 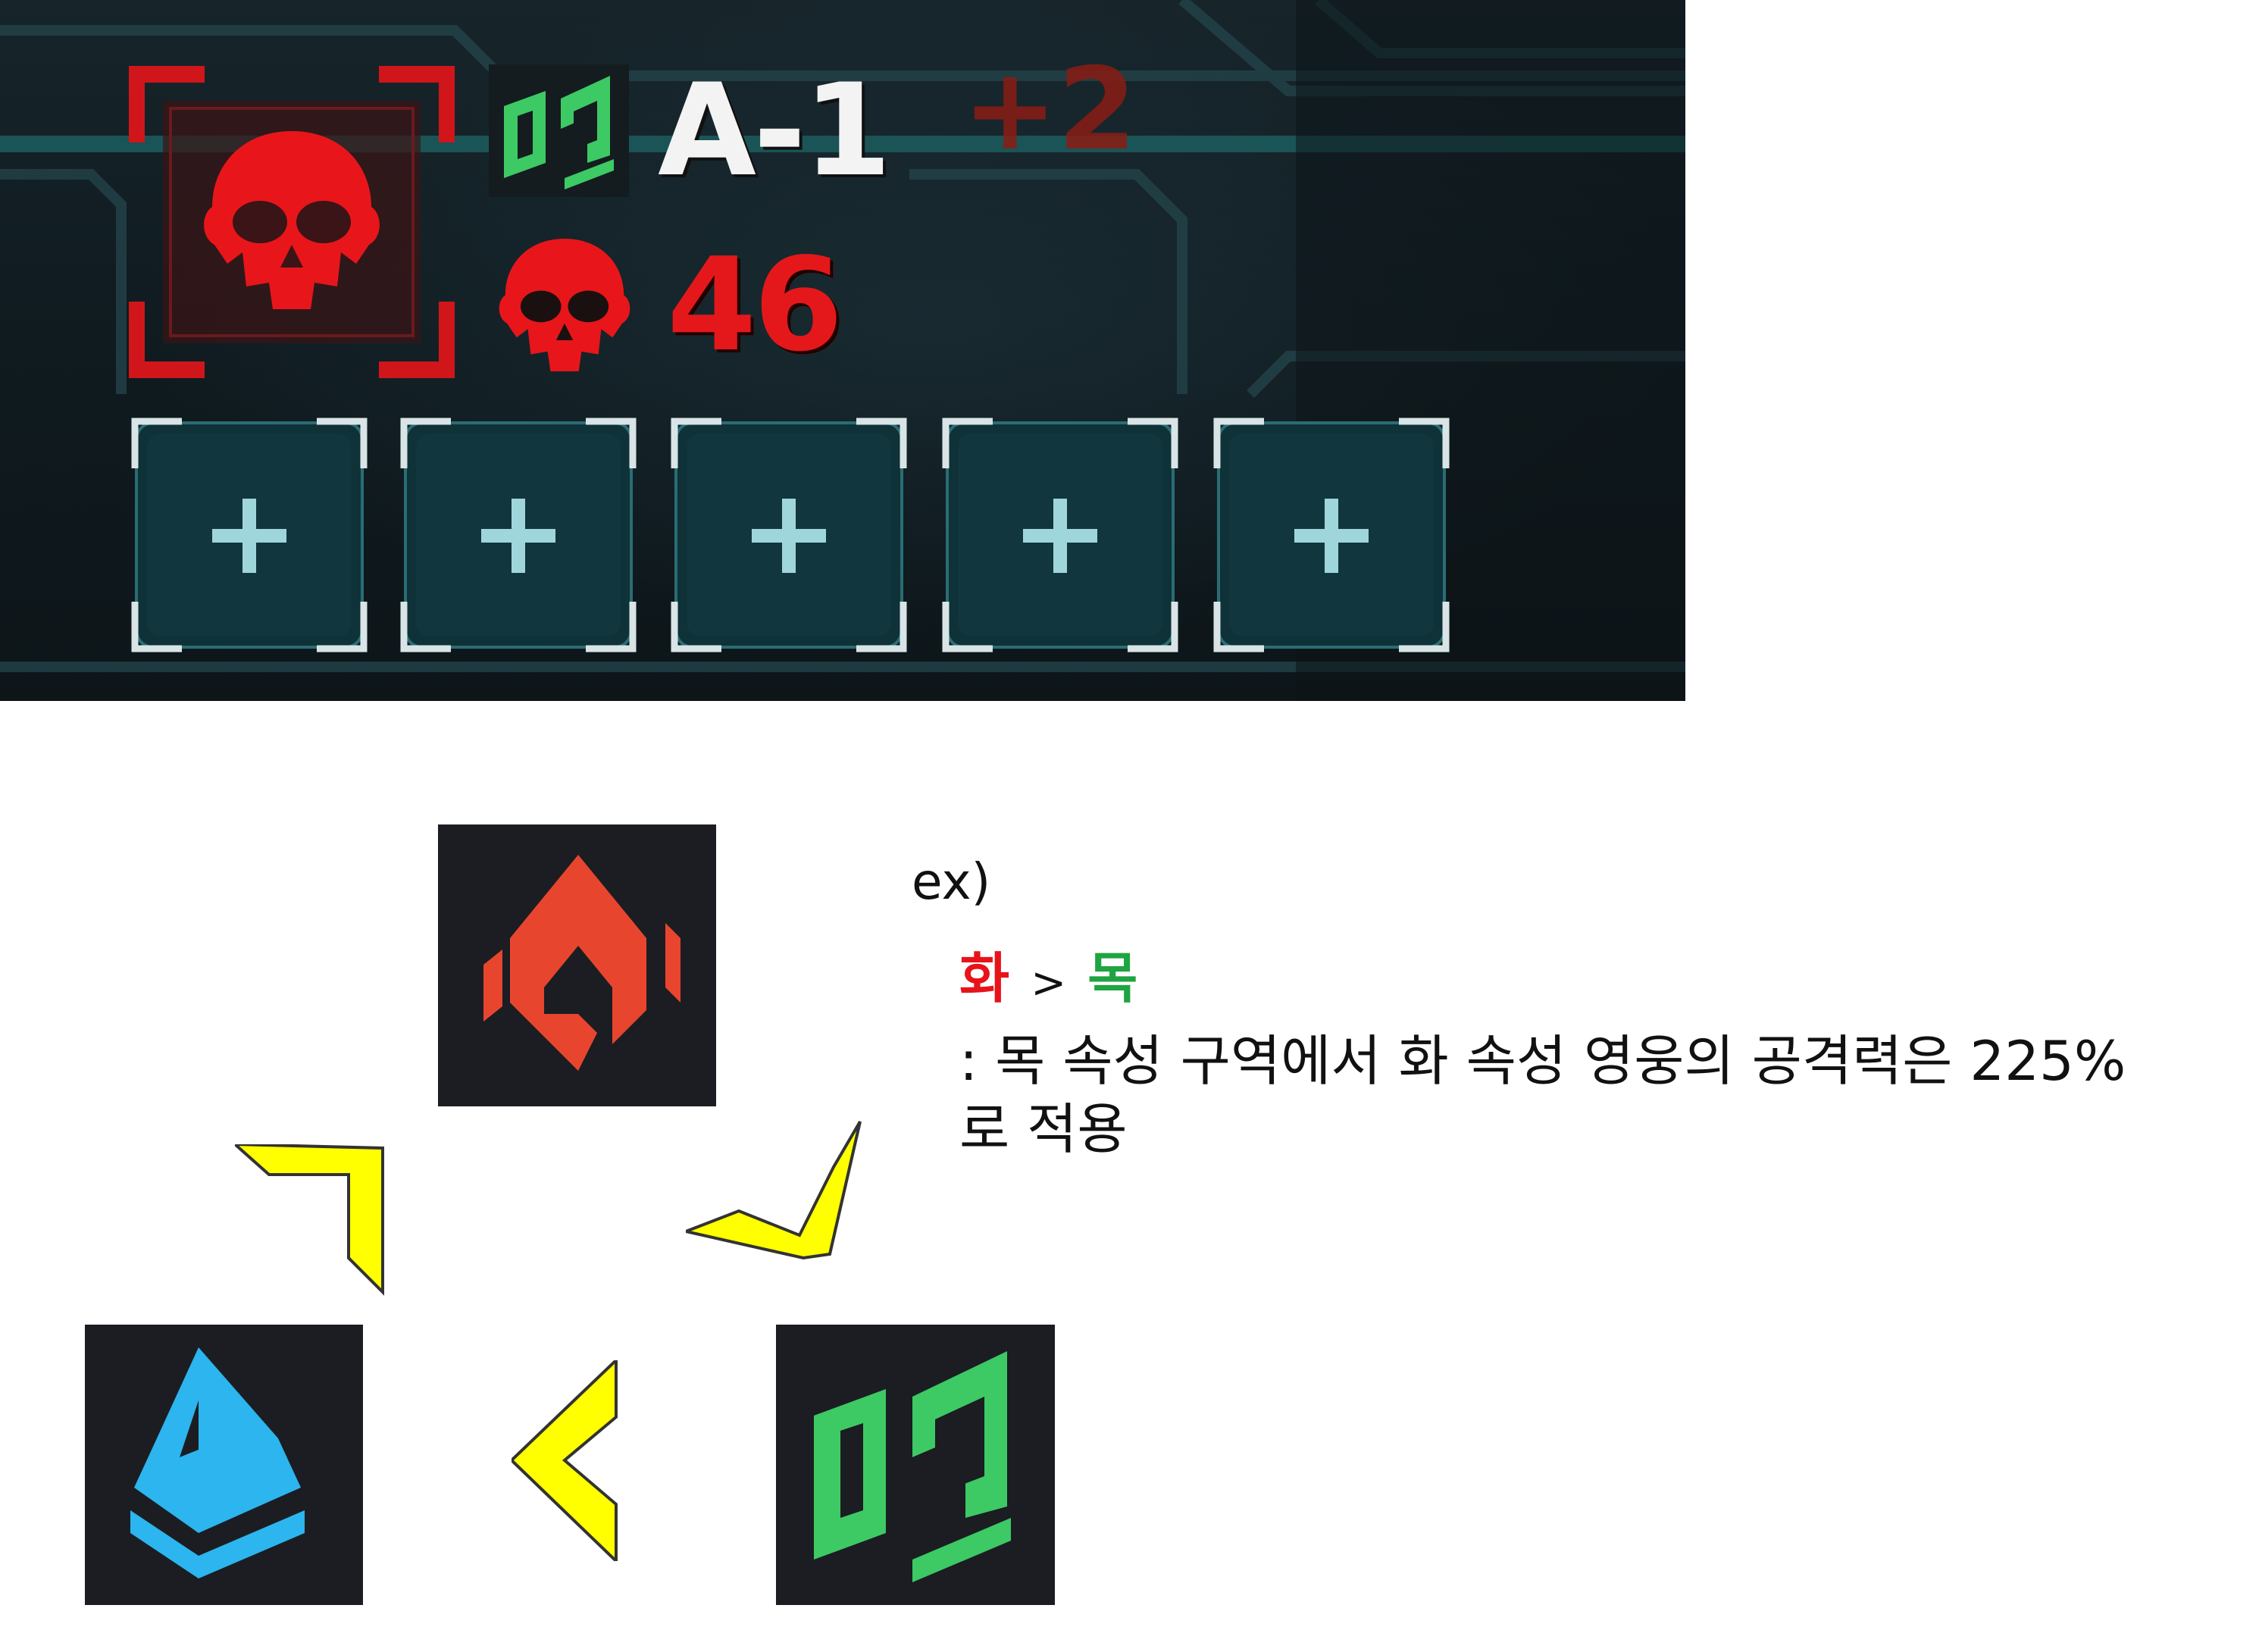 I want to click on element-relation: 화 > 목, so click(x=1048, y=978).